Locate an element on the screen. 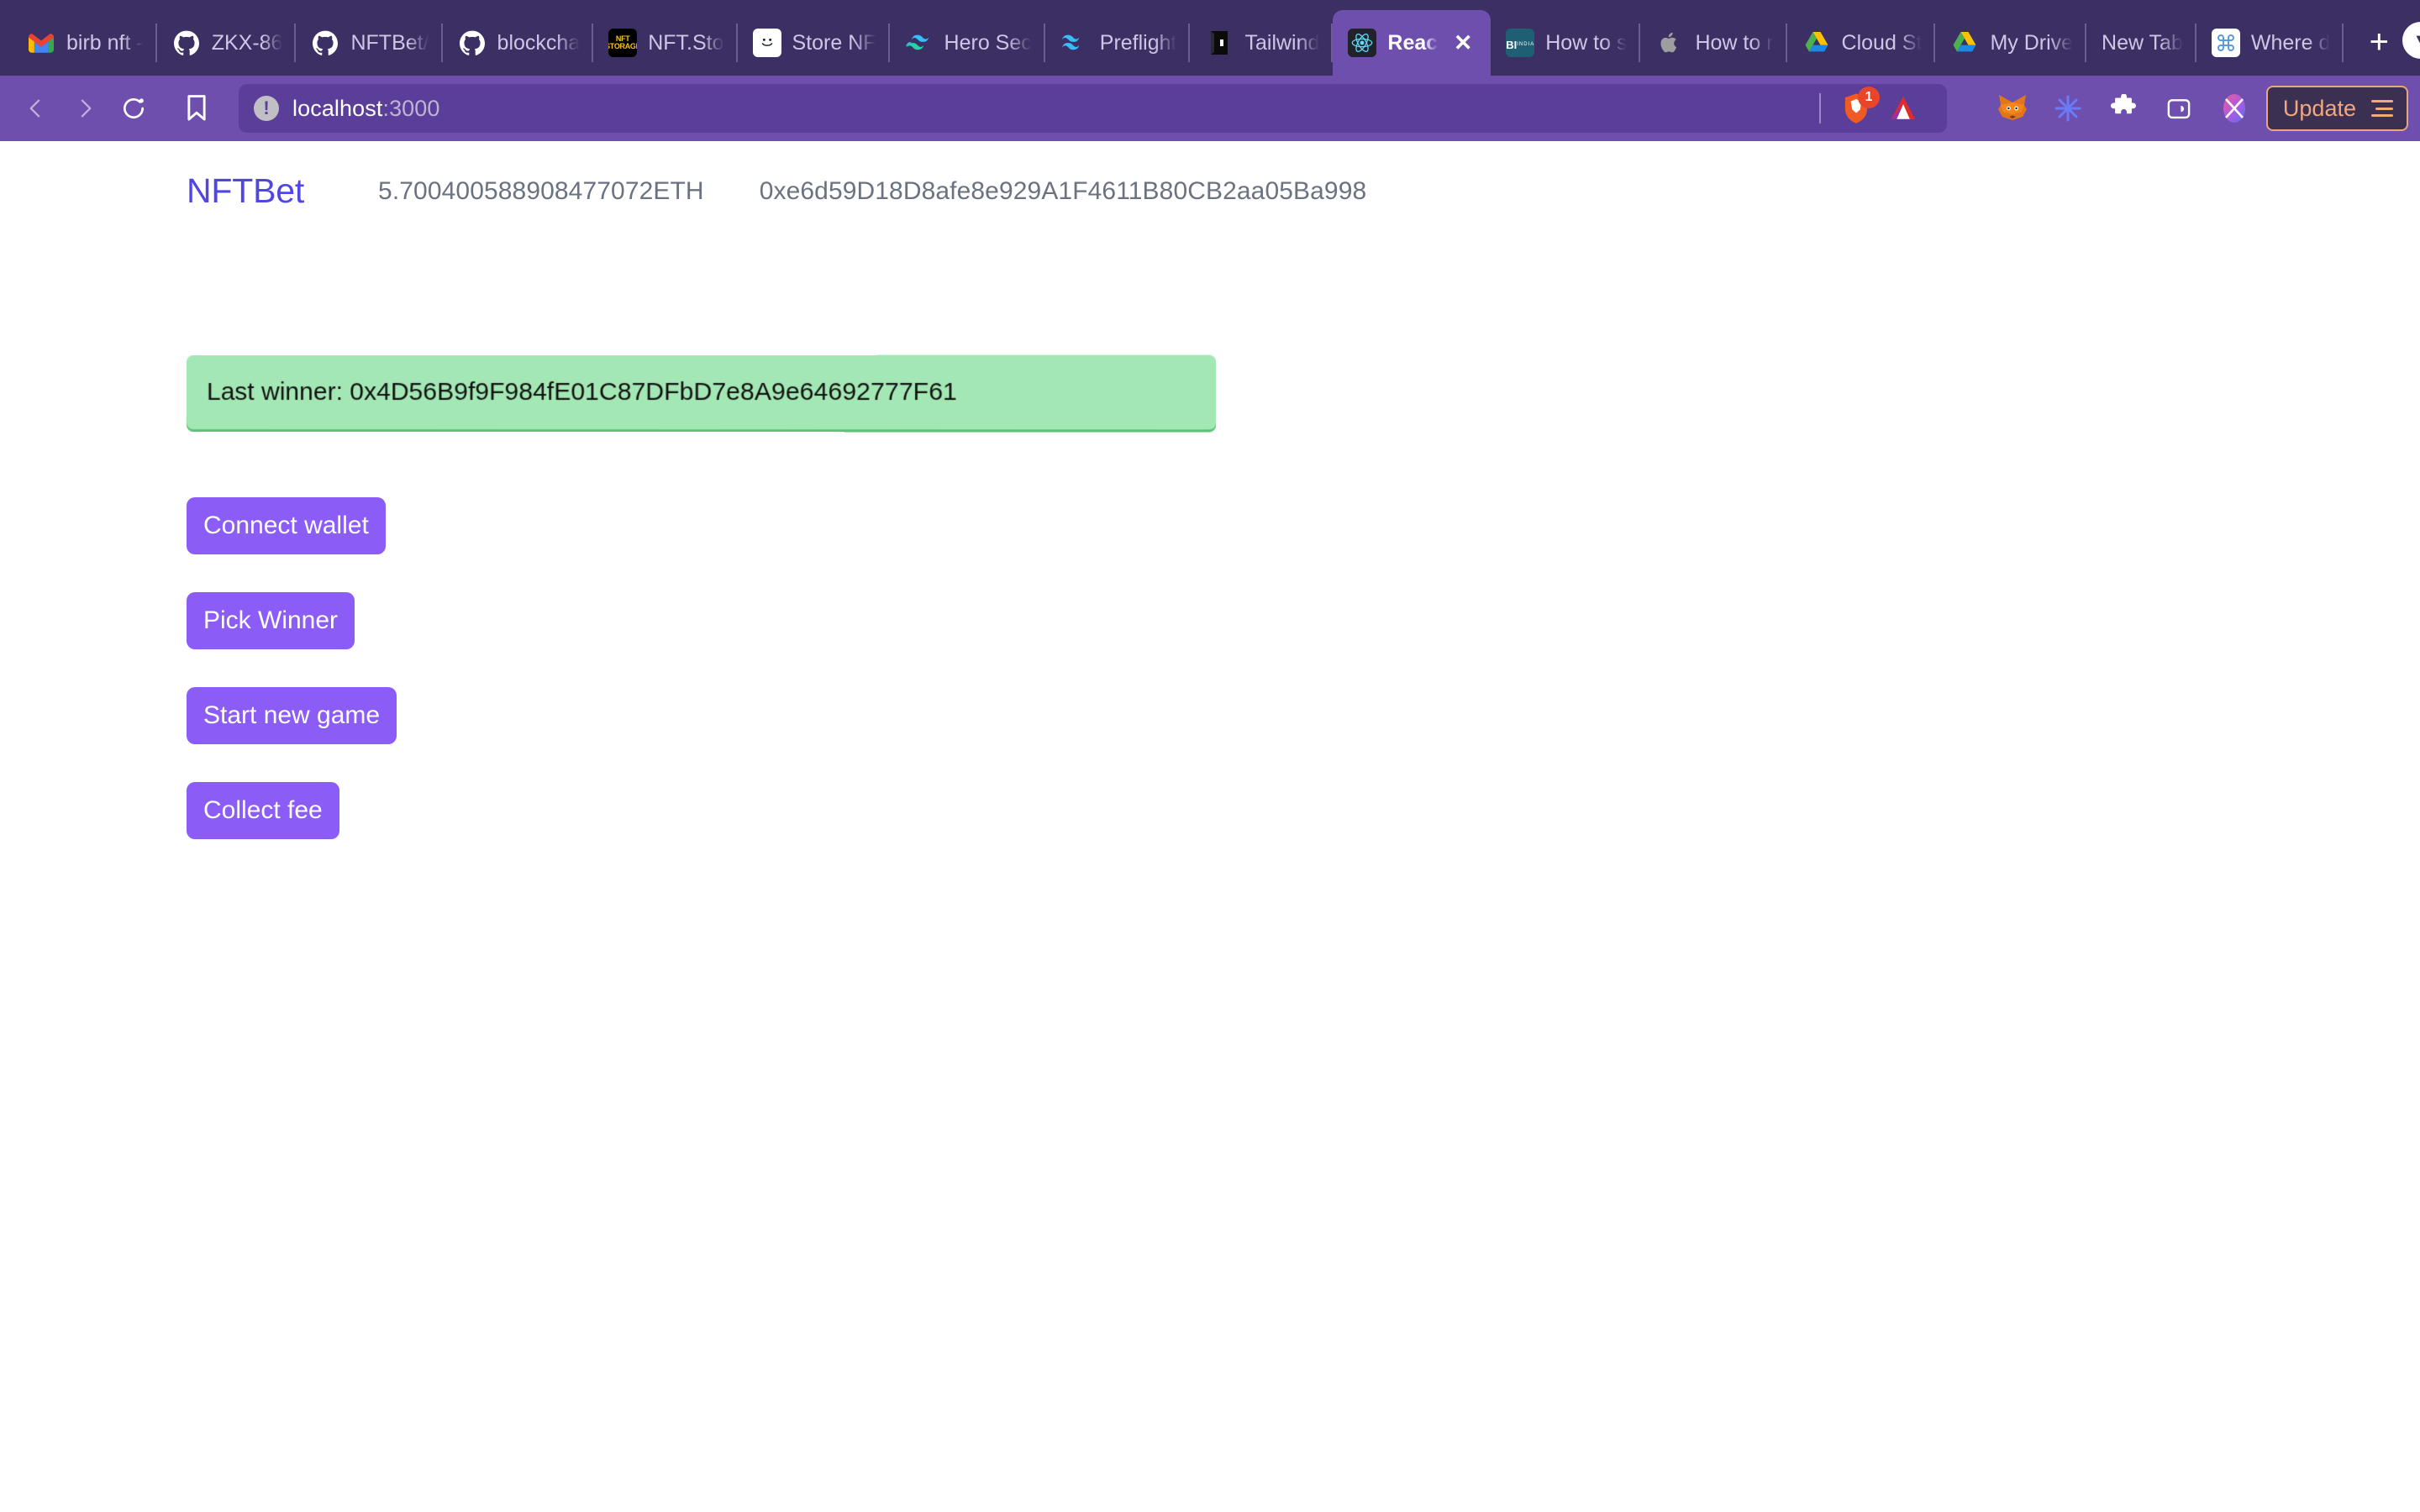 The height and width of the screenshot is (1512, 2420). extensions-toolbar is located at coordinates (2123, 108).